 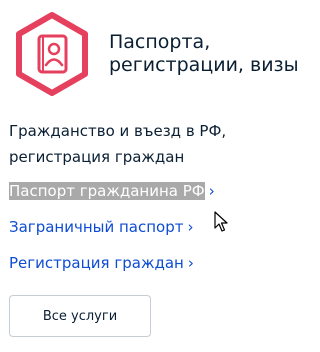 I want to click on category-title: Паспорта, регистрации, визы, so click(x=204, y=54).